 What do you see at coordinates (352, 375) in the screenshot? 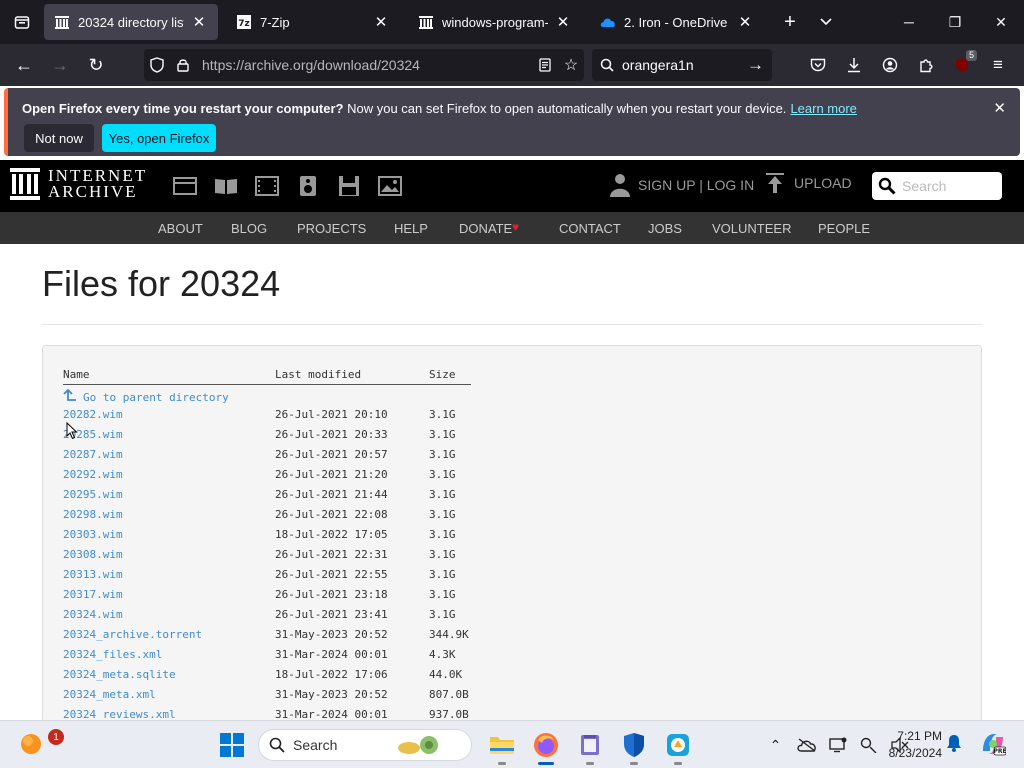
I see `column-last-modified: Last modified` at bounding box center [352, 375].